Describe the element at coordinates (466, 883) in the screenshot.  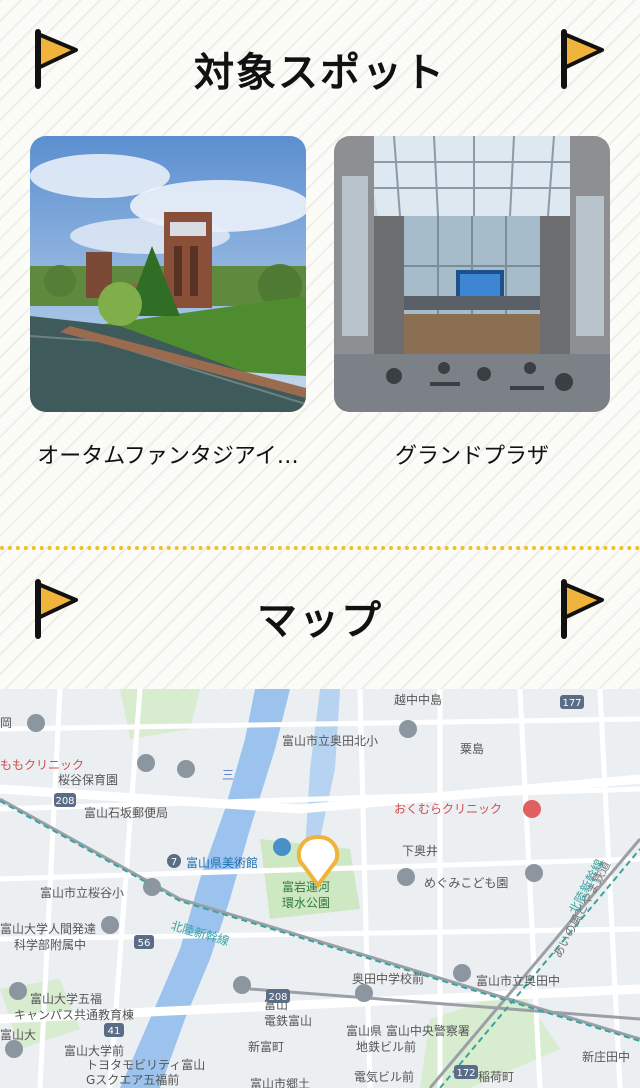
I see `map-label: めぐみこども園` at that location.